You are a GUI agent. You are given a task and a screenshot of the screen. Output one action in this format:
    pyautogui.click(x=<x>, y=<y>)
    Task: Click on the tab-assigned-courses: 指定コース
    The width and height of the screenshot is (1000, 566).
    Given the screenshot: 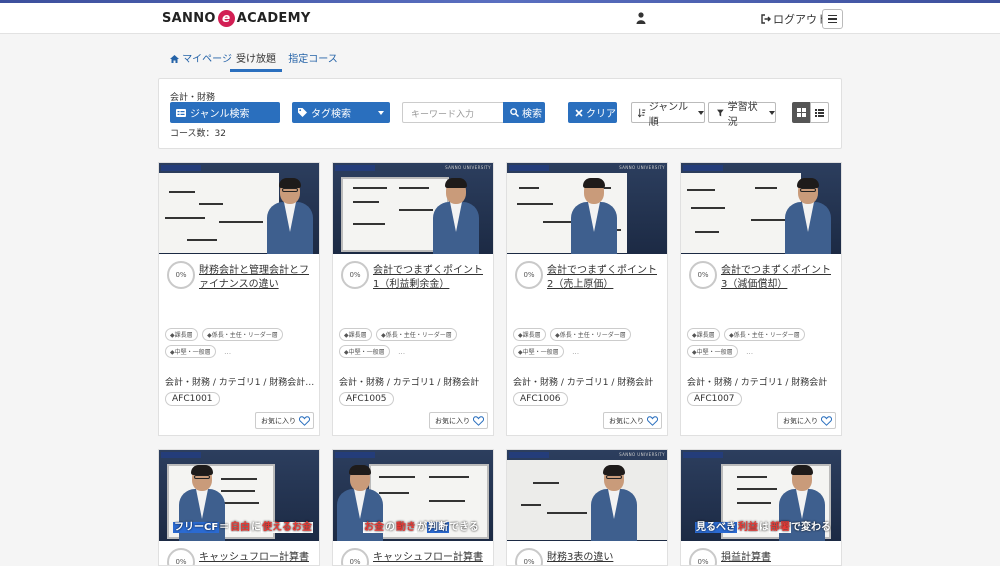 What is the action you would take?
    pyautogui.click(x=313, y=58)
    